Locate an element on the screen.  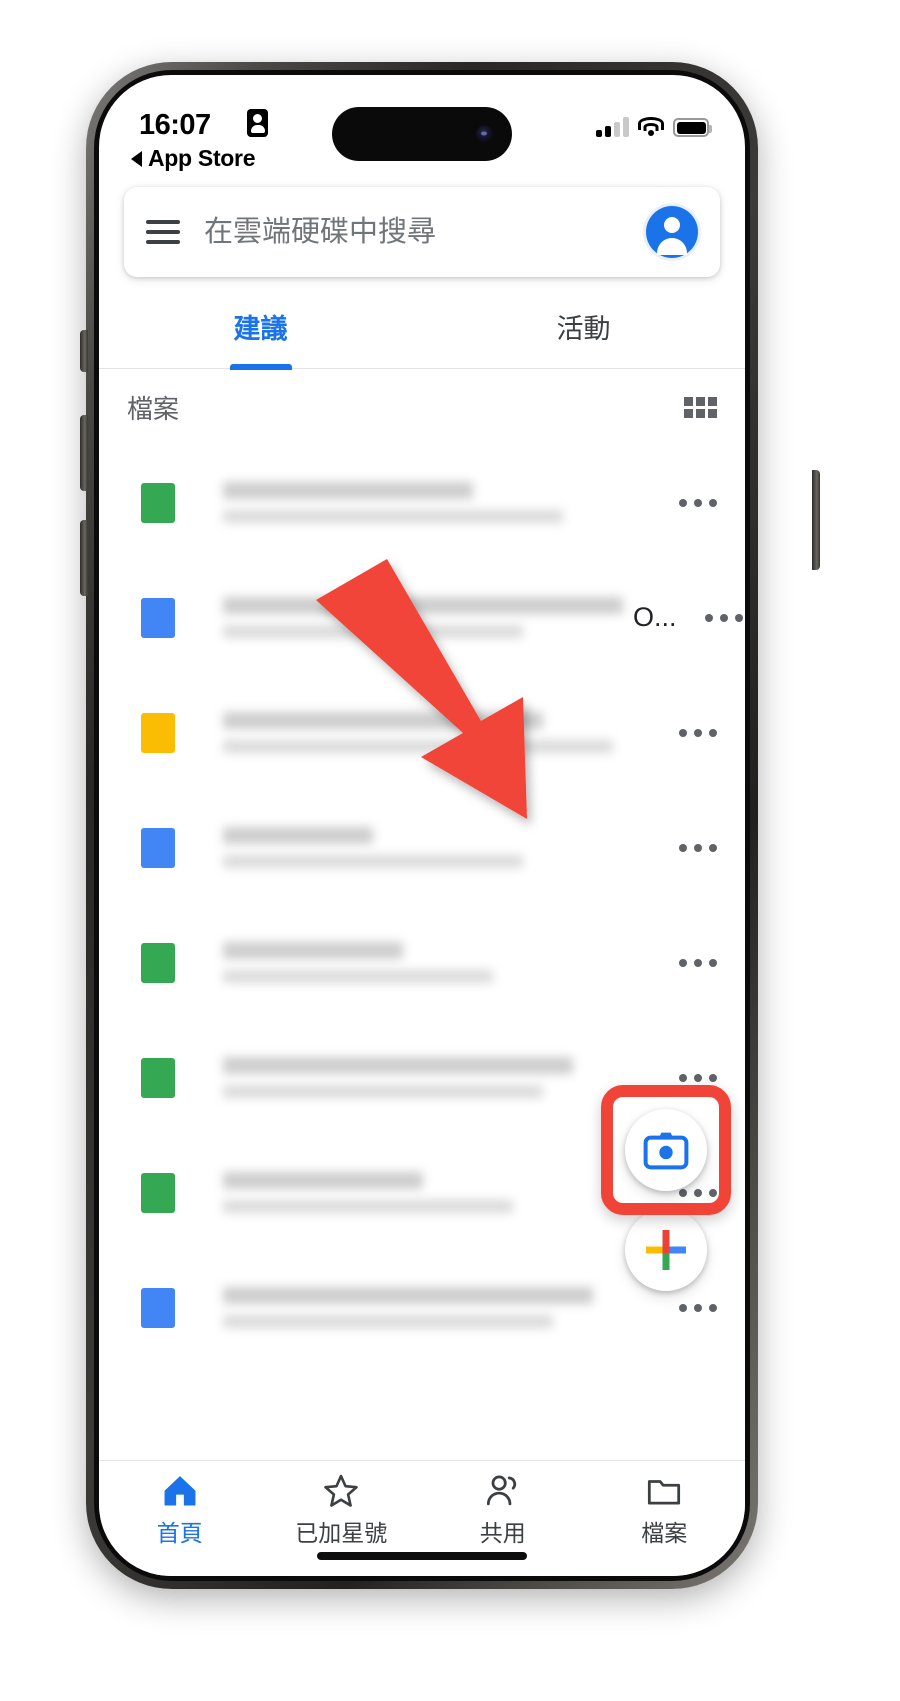
volume-down-button is located at coordinates (84, 558).